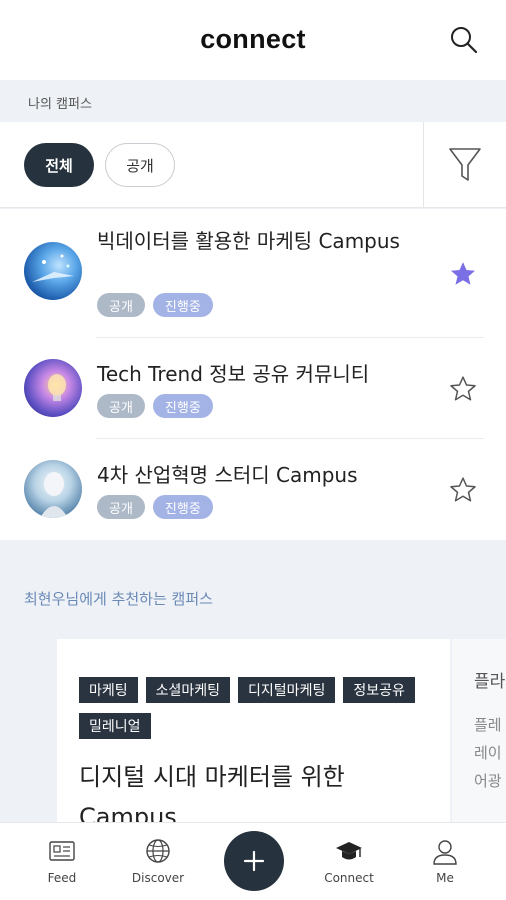 The width and height of the screenshot is (506, 900). I want to click on search-icon, so click(464, 40).